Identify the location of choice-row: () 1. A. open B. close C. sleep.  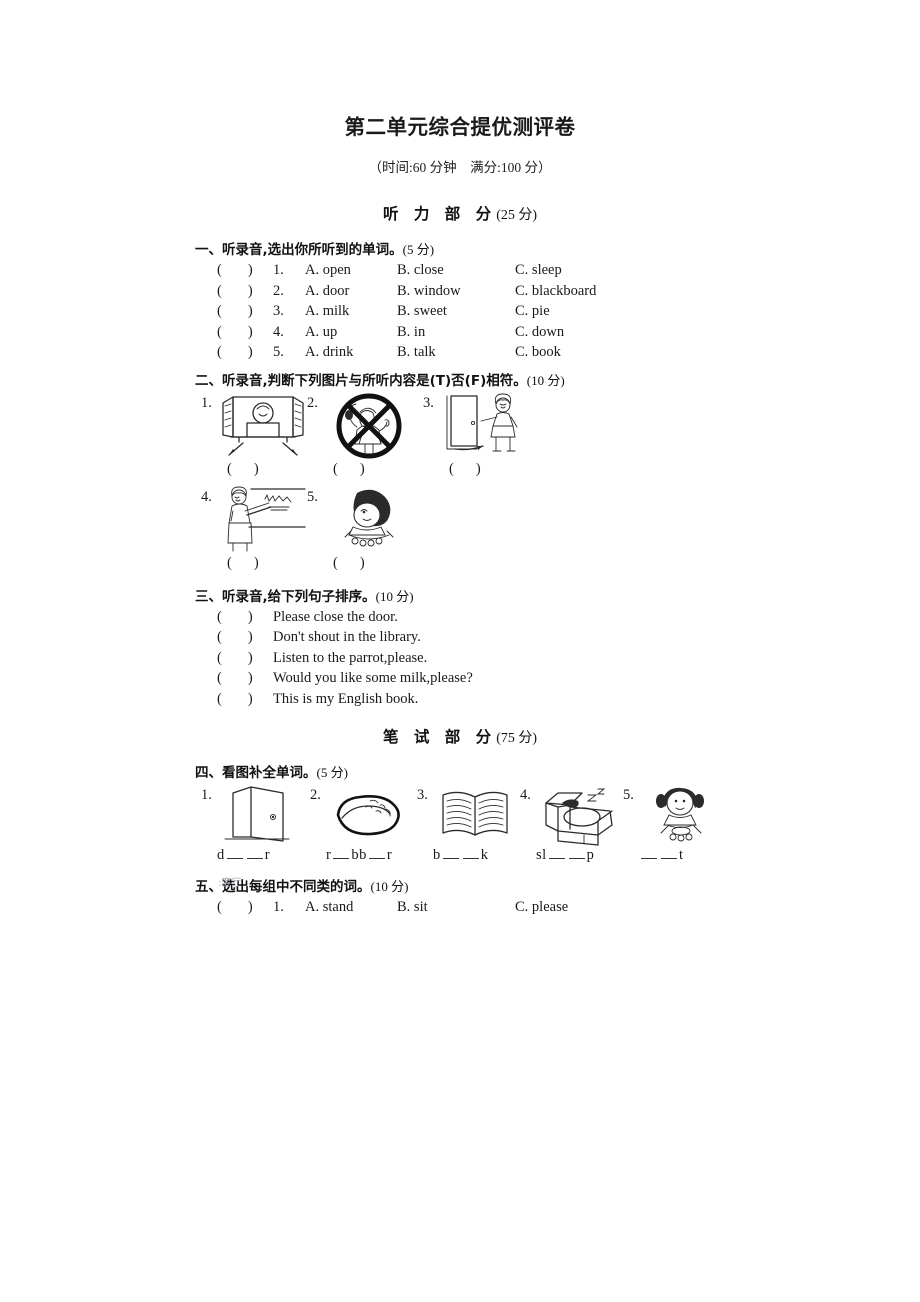
(460, 272).